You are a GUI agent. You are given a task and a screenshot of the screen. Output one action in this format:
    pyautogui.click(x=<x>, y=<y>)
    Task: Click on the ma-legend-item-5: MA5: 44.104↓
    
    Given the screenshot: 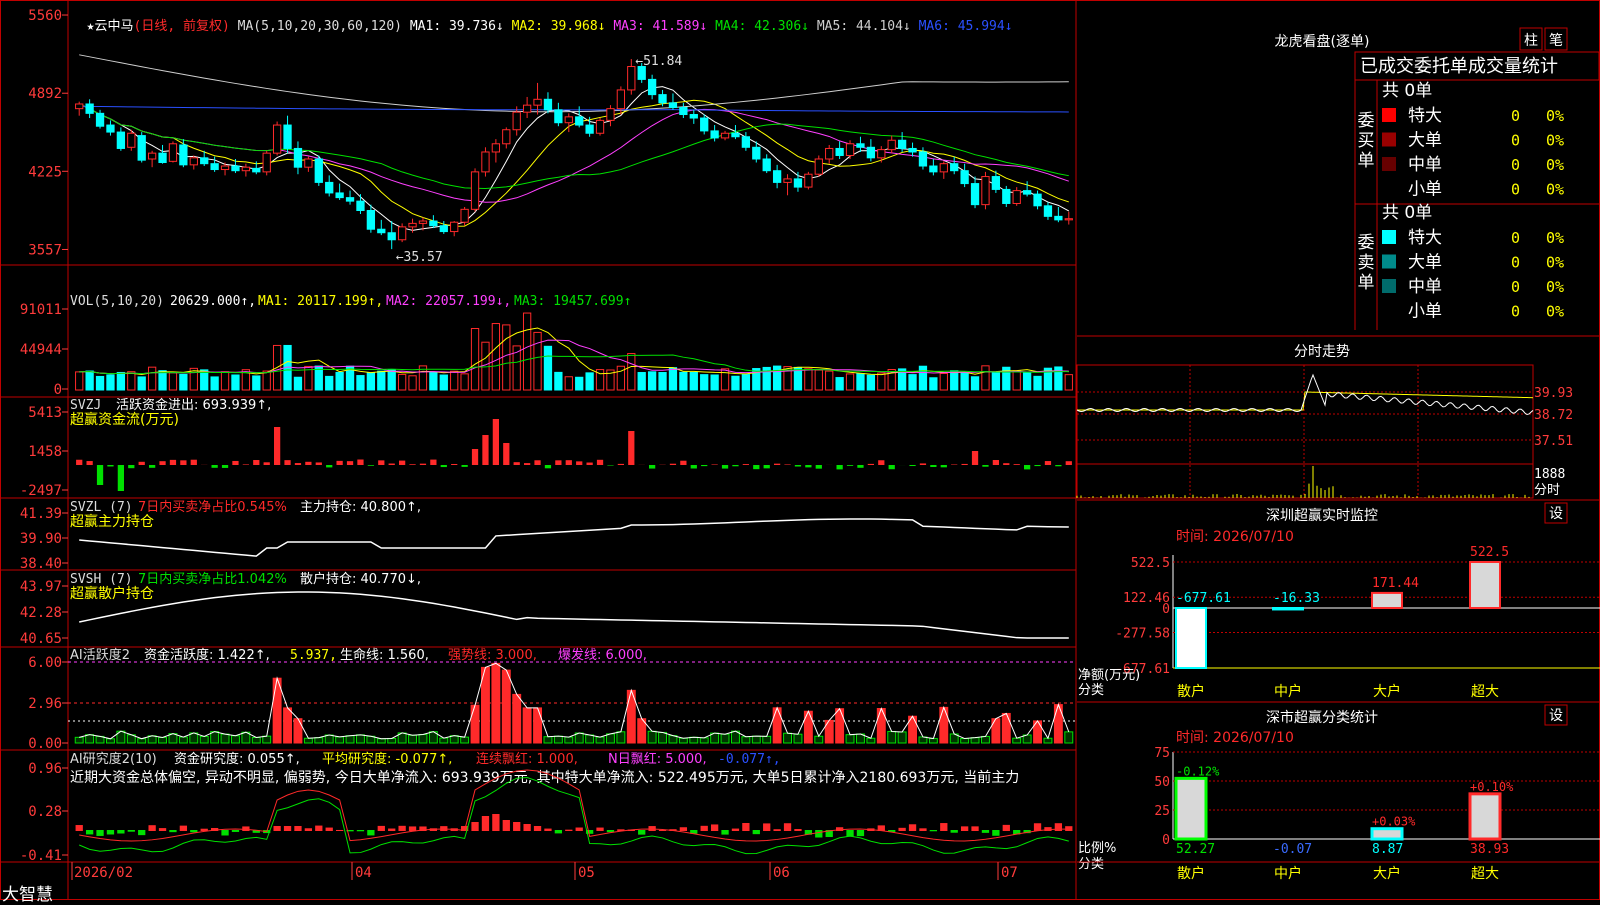 What is the action you would take?
    pyautogui.click(x=868, y=26)
    